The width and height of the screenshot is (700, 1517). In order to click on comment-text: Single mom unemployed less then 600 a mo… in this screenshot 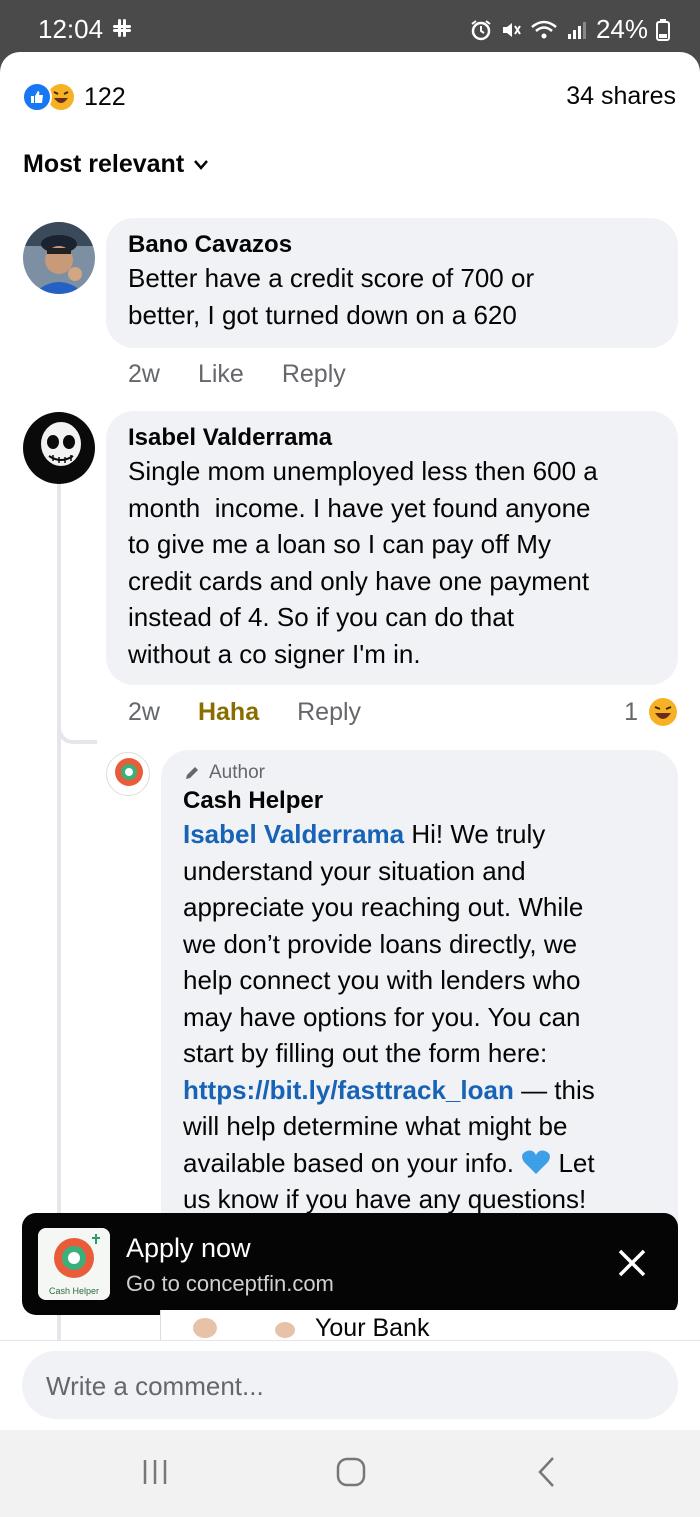, I will do `click(363, 562)`.